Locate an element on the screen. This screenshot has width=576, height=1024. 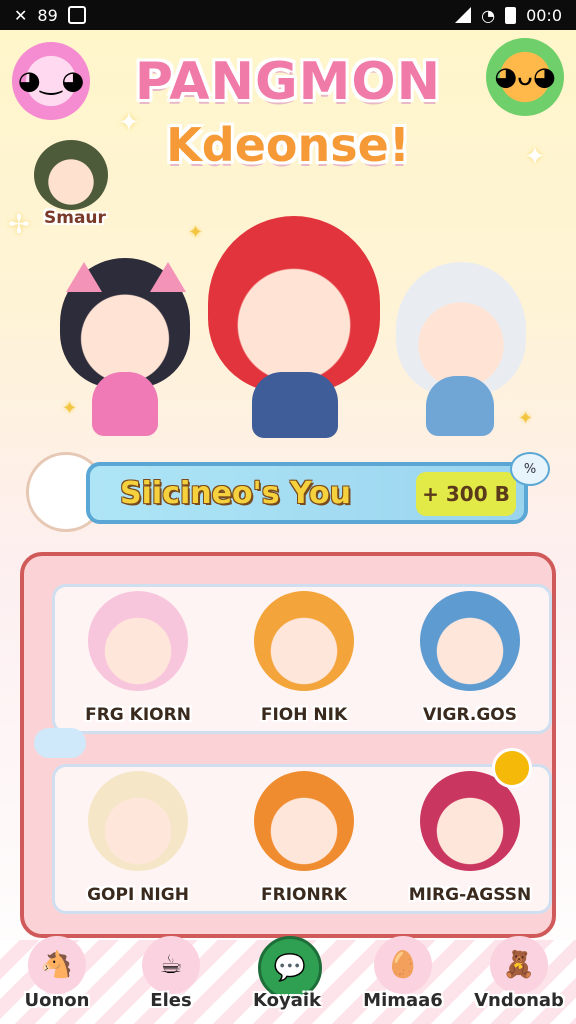
nav-item-eles: ☕ Eles is located at coordinates (171, 980).